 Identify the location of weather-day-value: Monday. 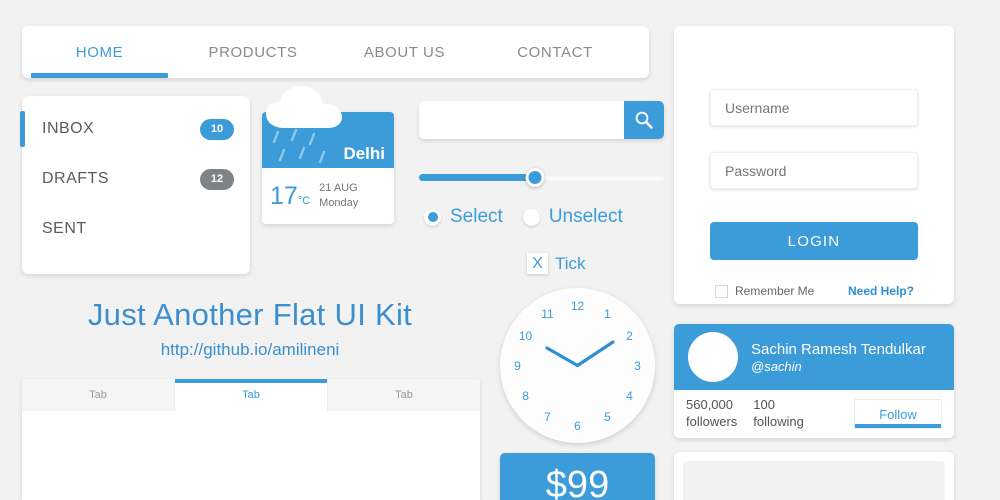
(339, 203).